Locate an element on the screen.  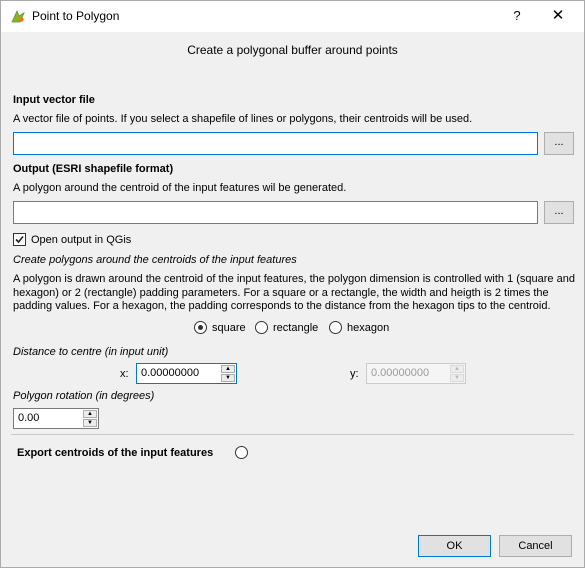
title-bar: Point to Polygon ? ✕ is located at coordinates (292, 16).